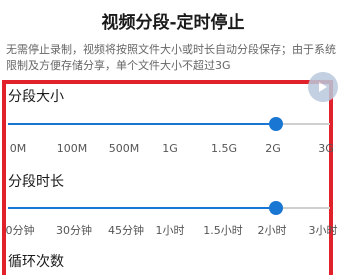 This screenshot has width=346, height=275. Describe the element at coordinates (276, 124) in the screenshot. I see `segment-size-slider-thumb` at that location.